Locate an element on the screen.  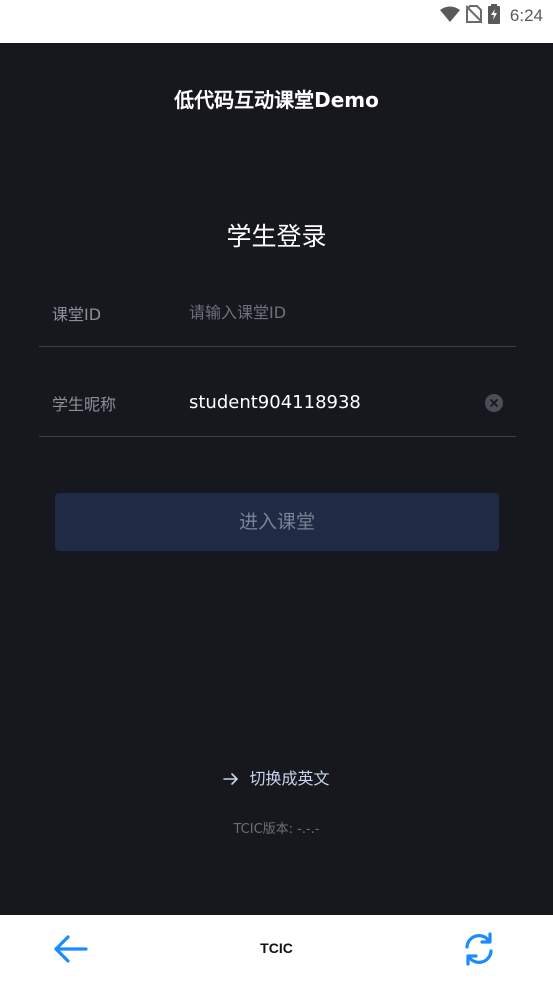
bottom-nav-bar: TCIC is located at coordinates (276, 949).